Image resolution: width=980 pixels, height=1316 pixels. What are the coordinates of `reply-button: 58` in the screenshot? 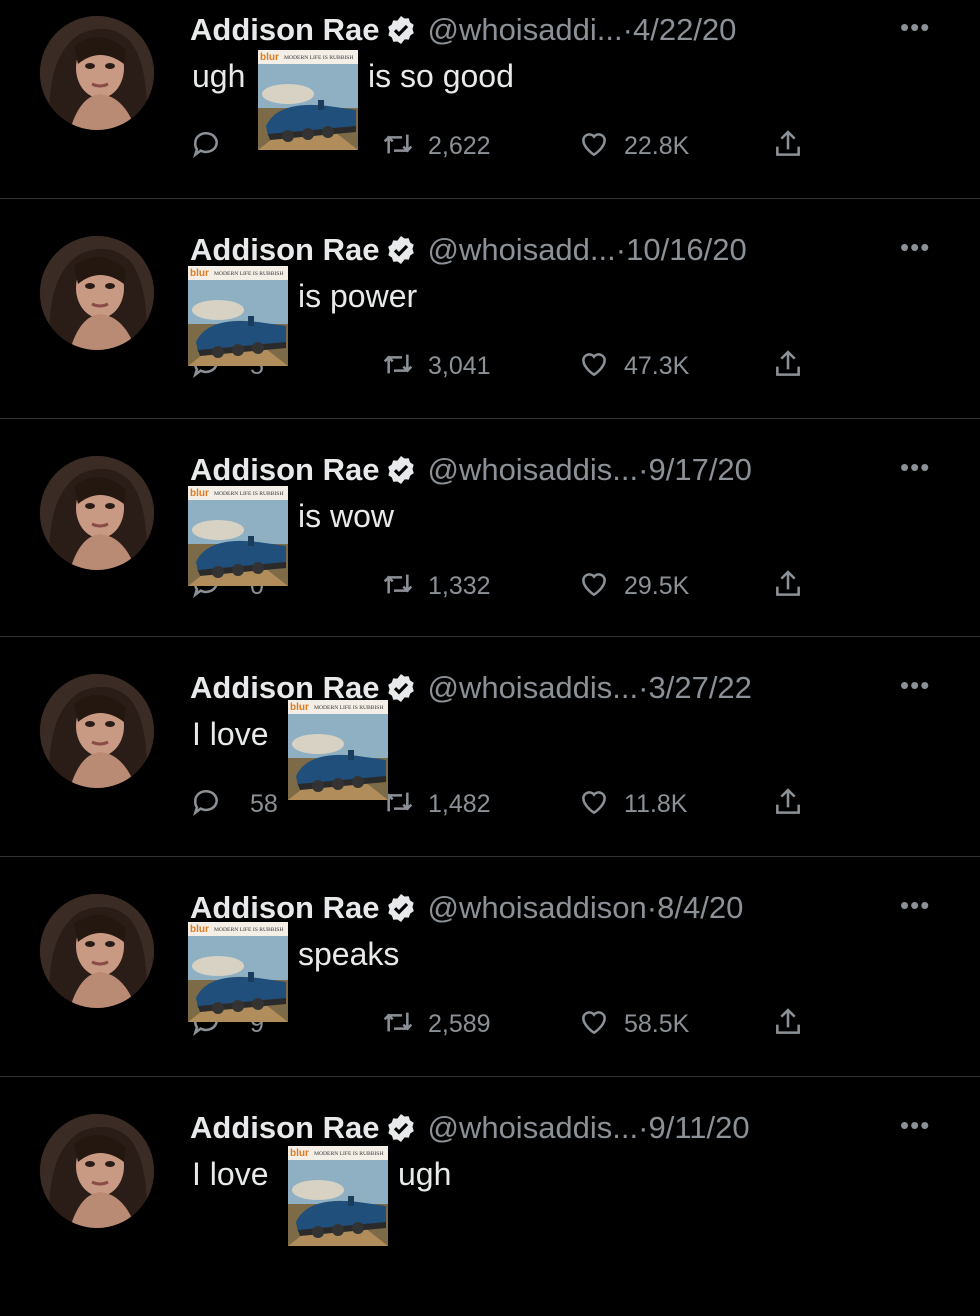 It's located at (234, 804).